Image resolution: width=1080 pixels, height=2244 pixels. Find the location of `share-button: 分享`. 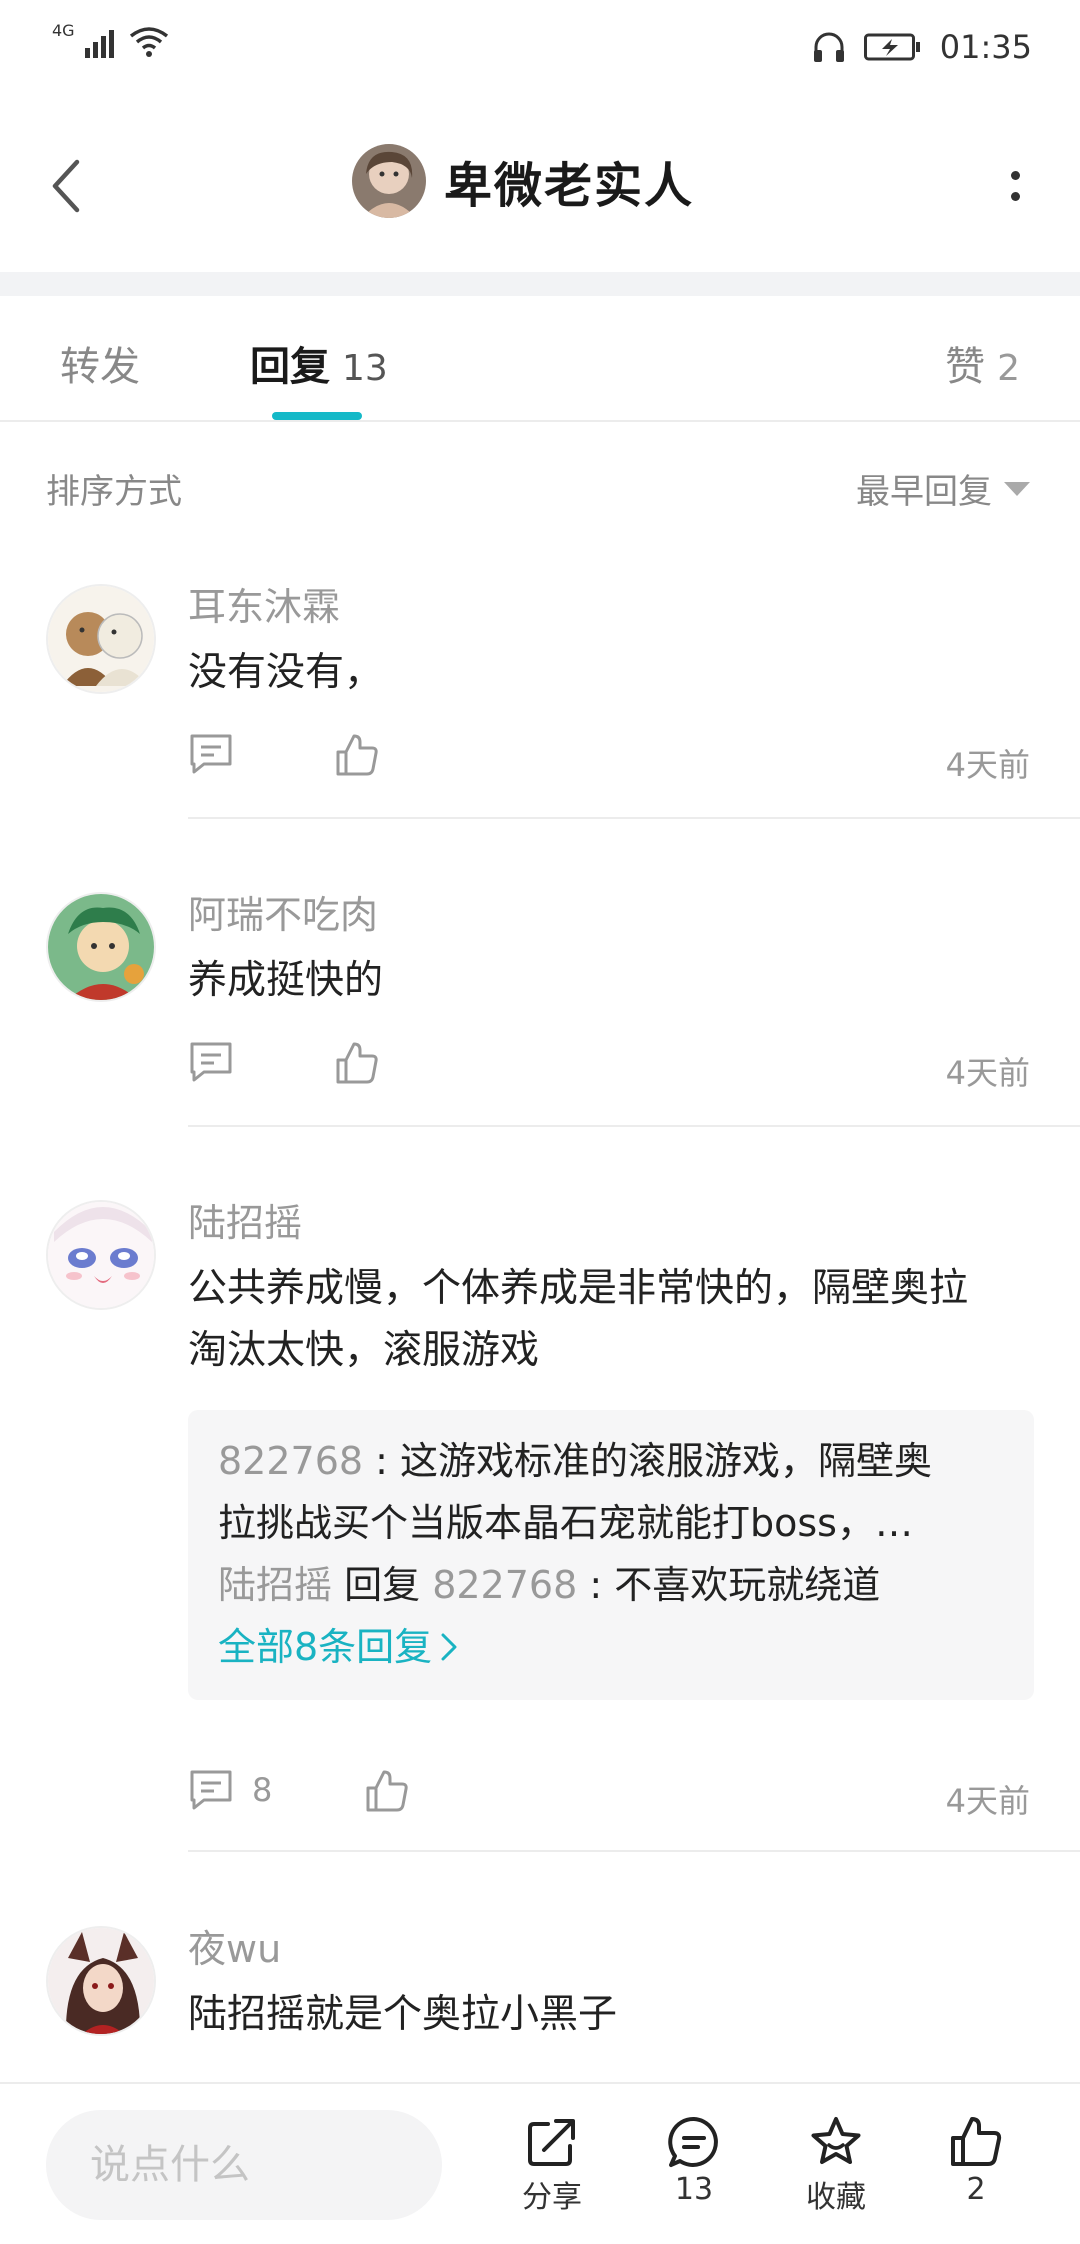

share-button: 分享 is located at coordinates (552, 2165).